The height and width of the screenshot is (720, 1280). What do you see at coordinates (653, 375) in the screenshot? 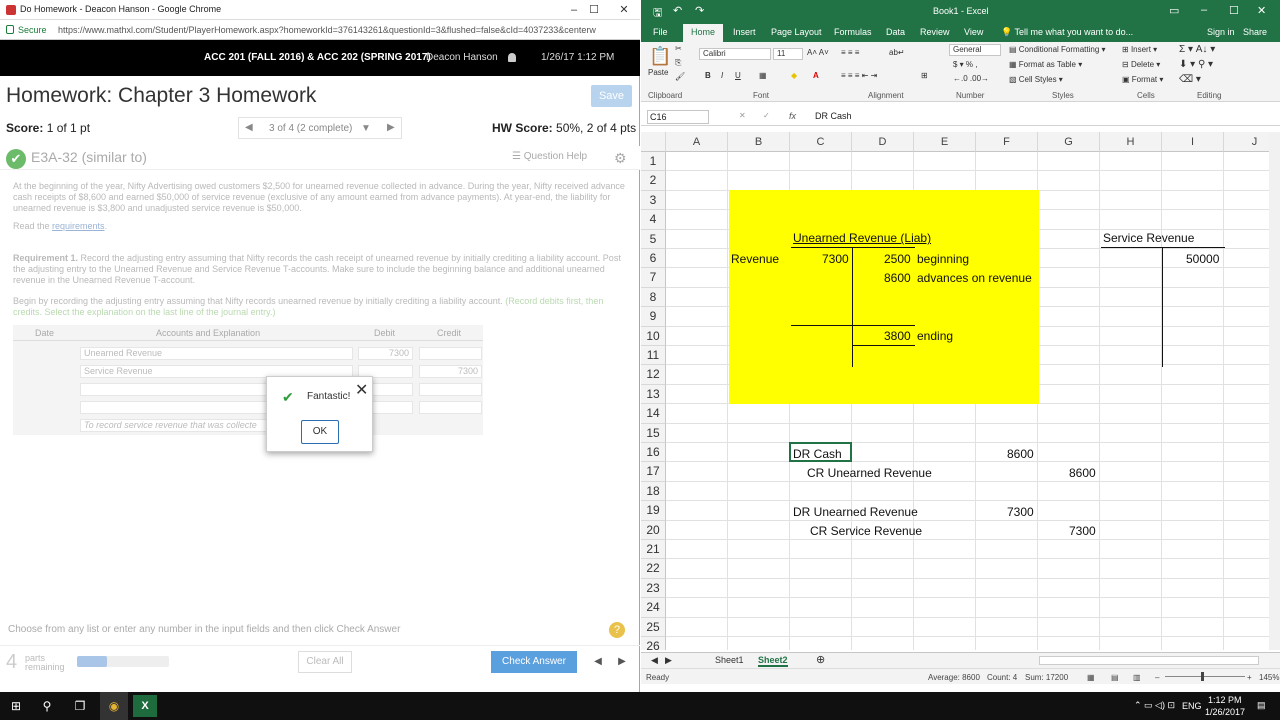
I see `row-header-12: 12` at bounding box center [653, 375].